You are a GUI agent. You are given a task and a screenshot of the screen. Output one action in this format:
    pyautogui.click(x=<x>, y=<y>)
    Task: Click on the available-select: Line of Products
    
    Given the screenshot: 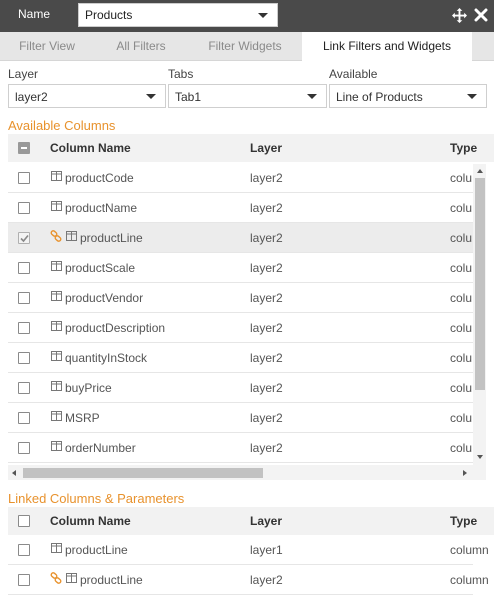 What is the action you would take?
    pyautogui.click(x=408, y=96)
    